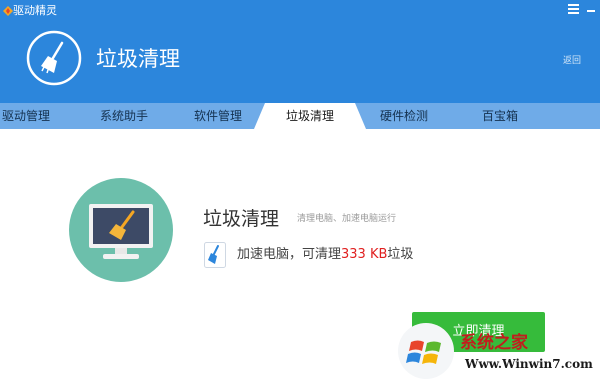 Image resolution: width=600 pixels, height=380 pixels. Describe the element at coordinates (289, 254) in the screenshot. I see `info-prefix: 加速电脑，可清理` at that location.